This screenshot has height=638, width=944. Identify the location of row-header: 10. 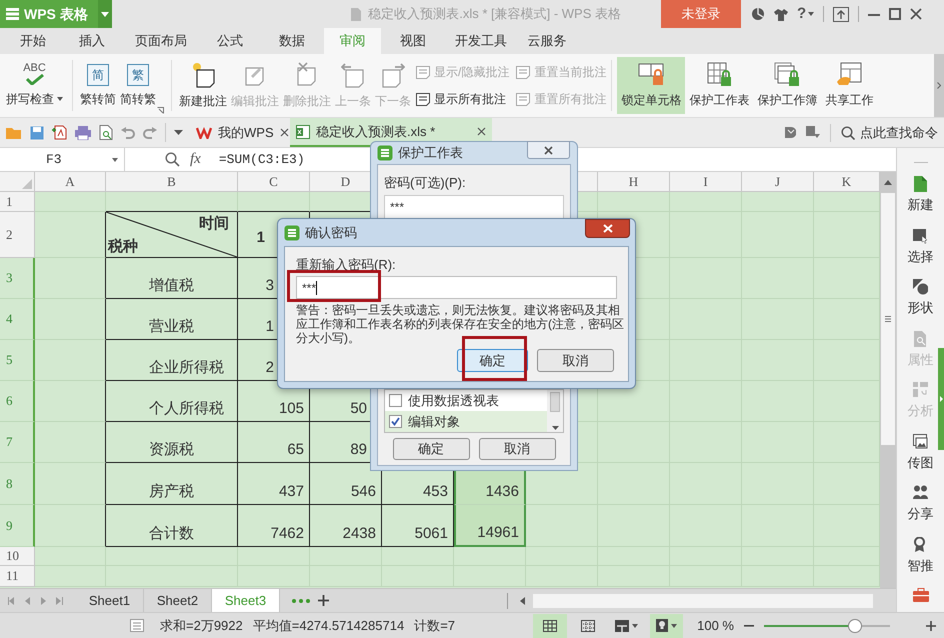
(17, 556).